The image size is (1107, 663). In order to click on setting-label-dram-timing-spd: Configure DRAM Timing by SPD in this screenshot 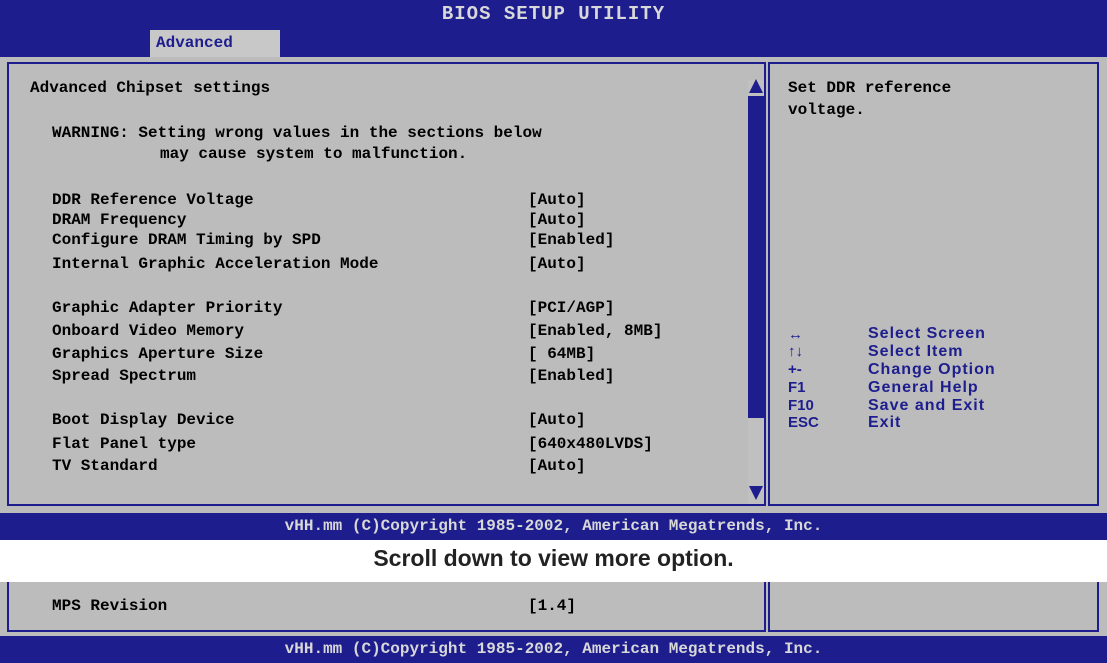, I will do `click(186, 240)`.